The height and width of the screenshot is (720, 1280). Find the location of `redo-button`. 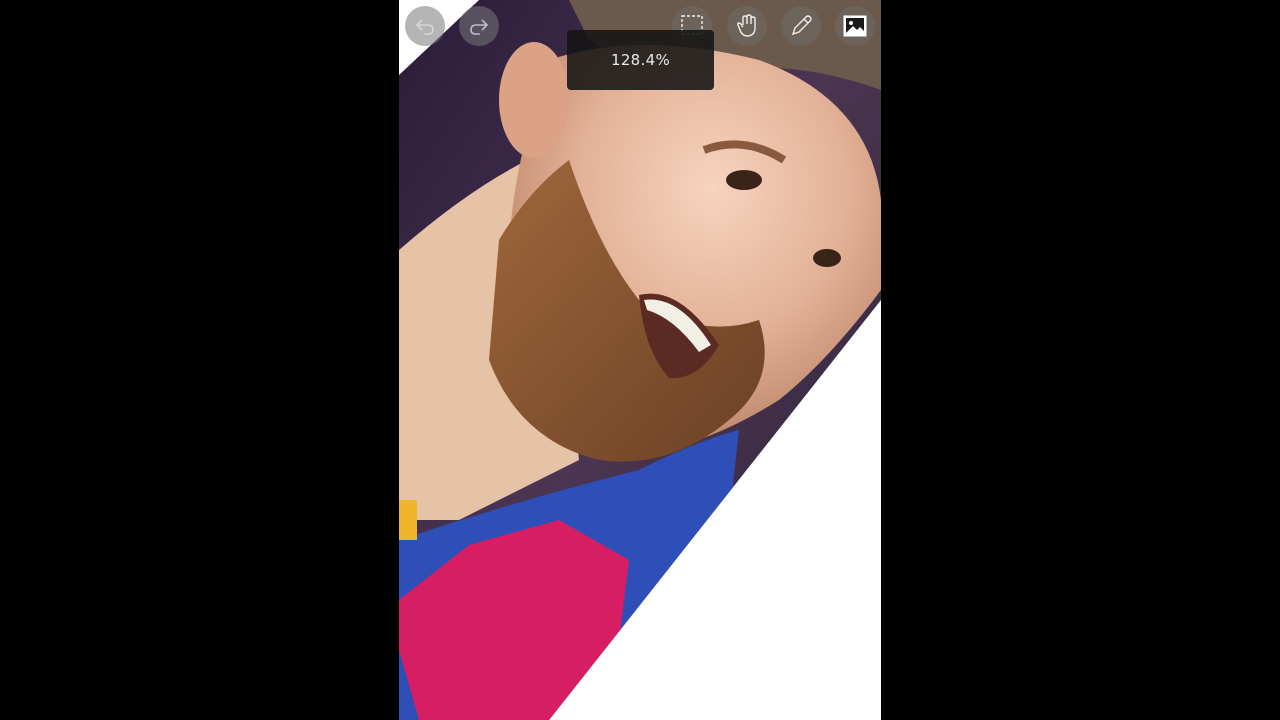

redo-button is located at coordinates (479, 26).